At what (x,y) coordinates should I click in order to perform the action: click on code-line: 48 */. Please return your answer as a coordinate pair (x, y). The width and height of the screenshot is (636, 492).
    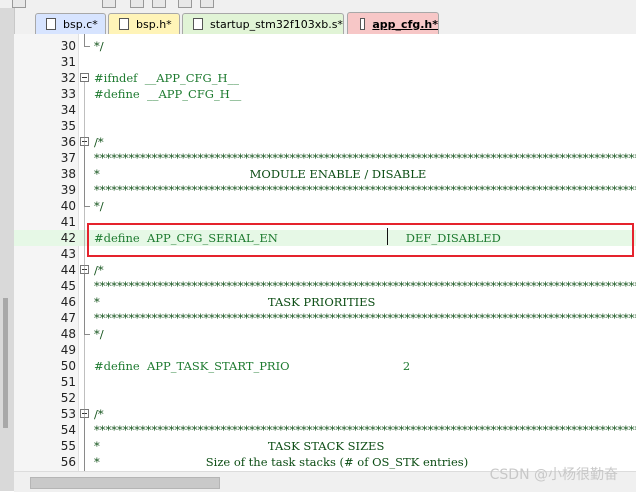
    Looking at the image, I should click on (325, 334).